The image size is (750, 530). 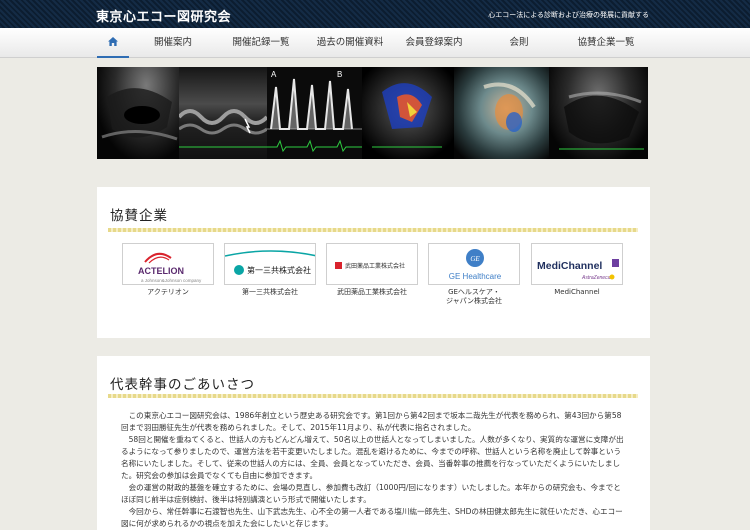 I want to click on greeting-divider, so click(x=373, y=396).